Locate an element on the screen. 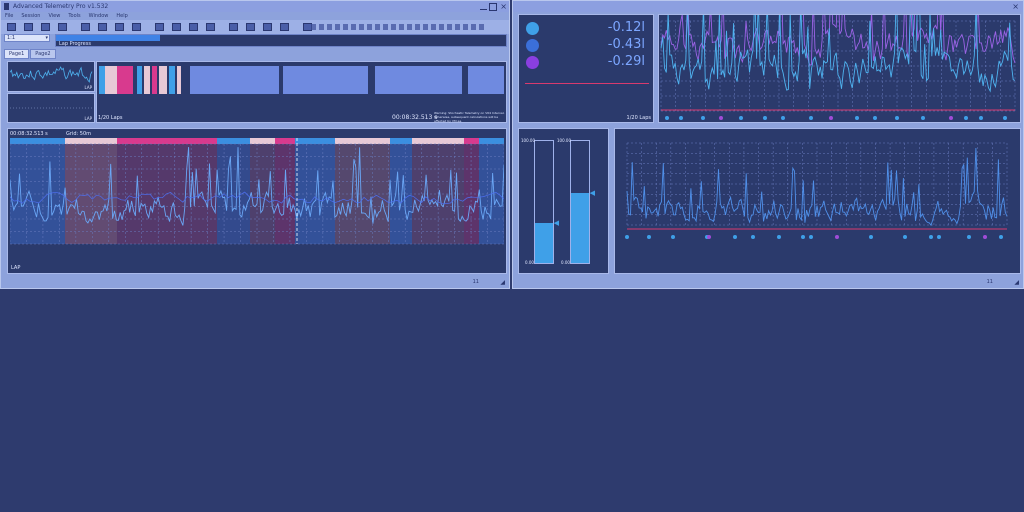  left-status-bar: 11 ◢ is located at coordinates (255, 283).